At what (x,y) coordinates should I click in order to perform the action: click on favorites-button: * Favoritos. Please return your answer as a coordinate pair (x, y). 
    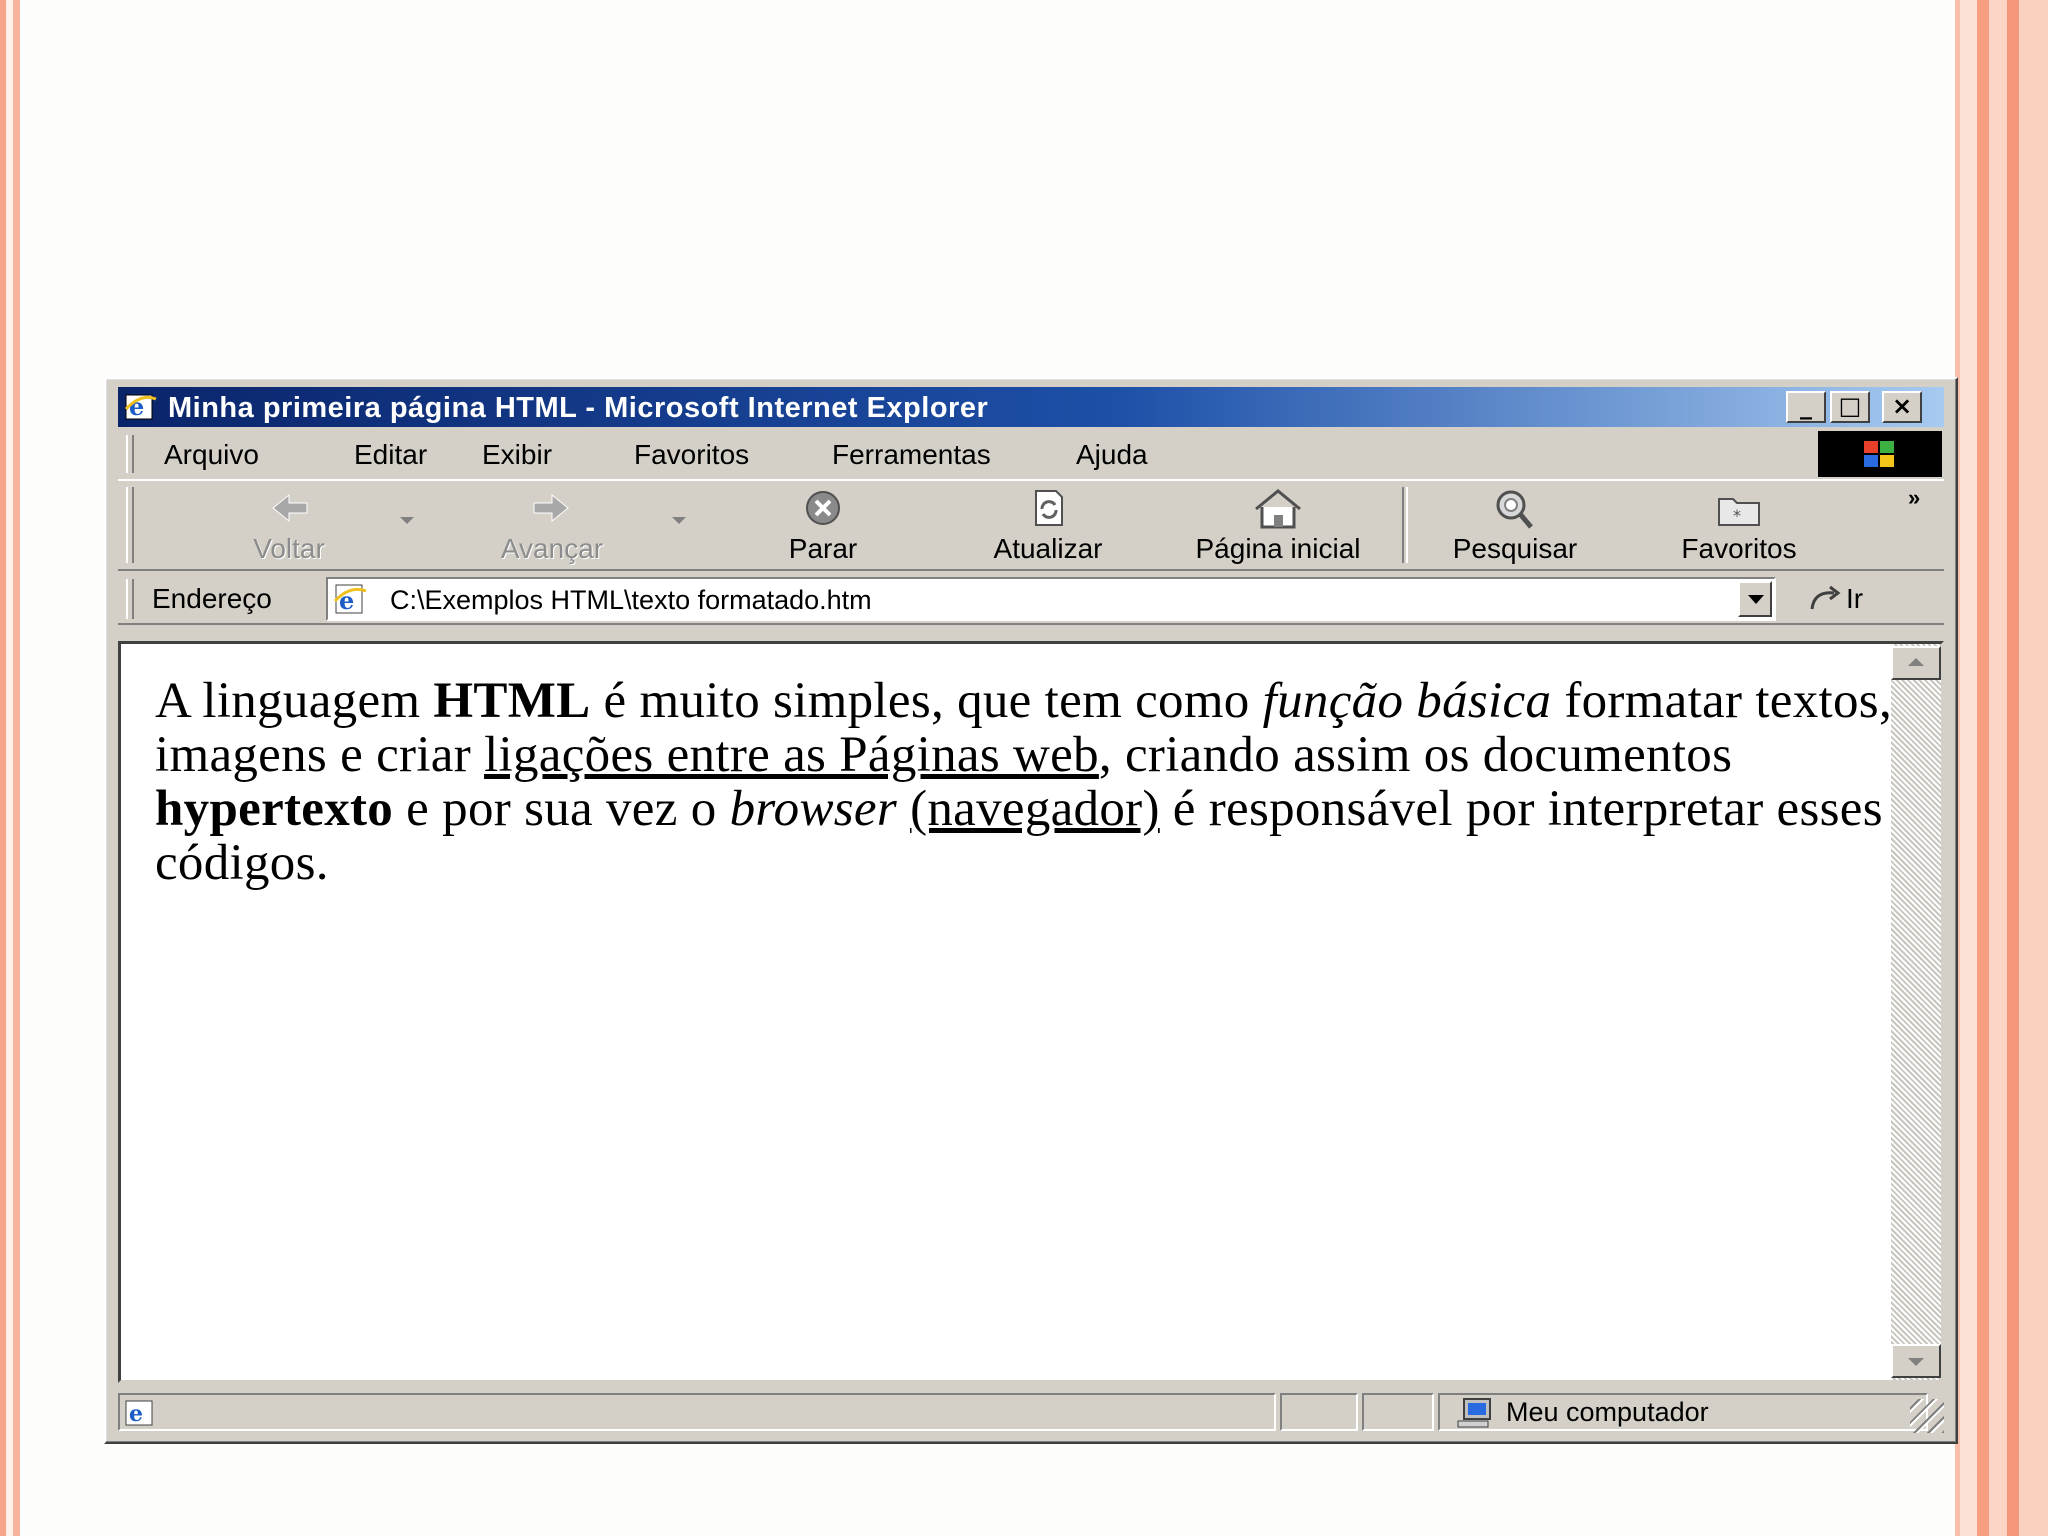
    Looking at the image, I should click on (1739, 525).